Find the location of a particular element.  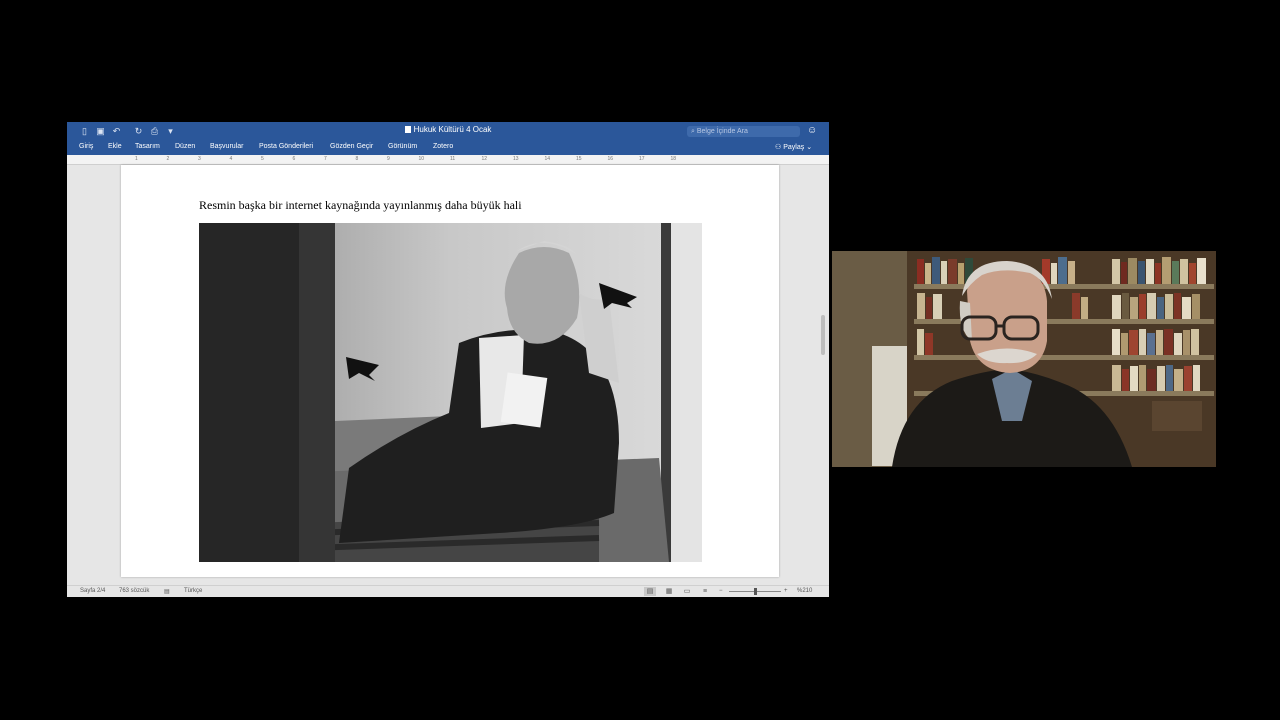

proofing-icon: ▤ is located at coordinates (167, 591).